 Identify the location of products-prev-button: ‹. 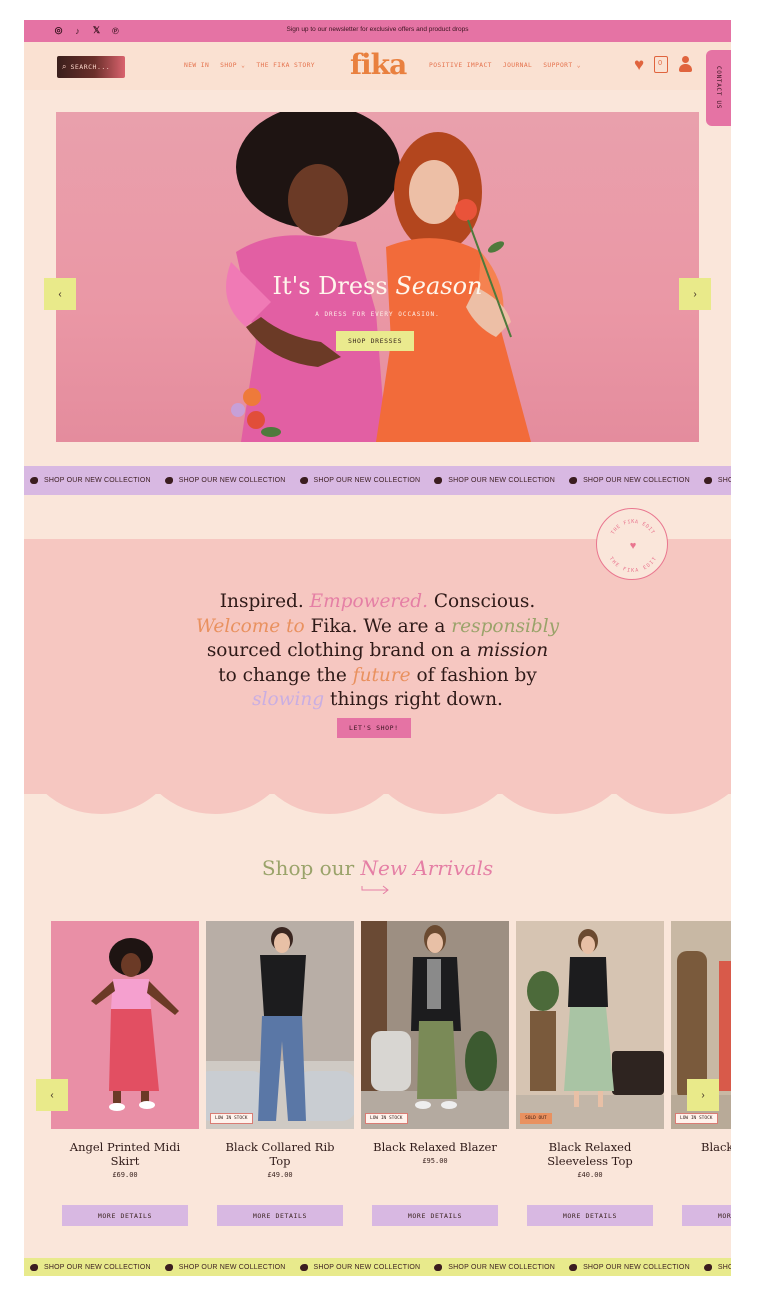
(52, 1095).